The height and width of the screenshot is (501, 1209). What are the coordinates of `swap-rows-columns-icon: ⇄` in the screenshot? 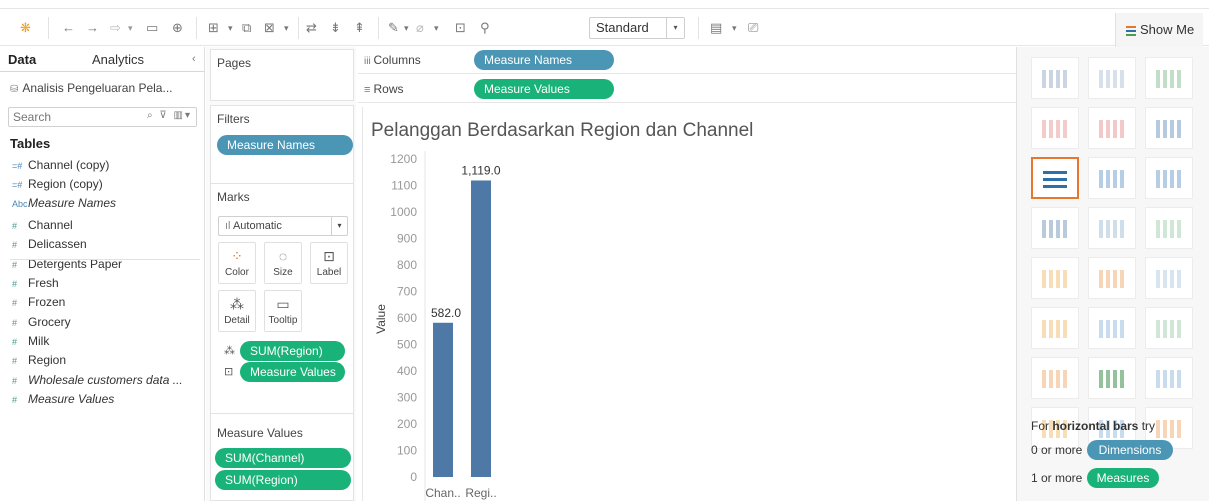 It's located at (311, 28).